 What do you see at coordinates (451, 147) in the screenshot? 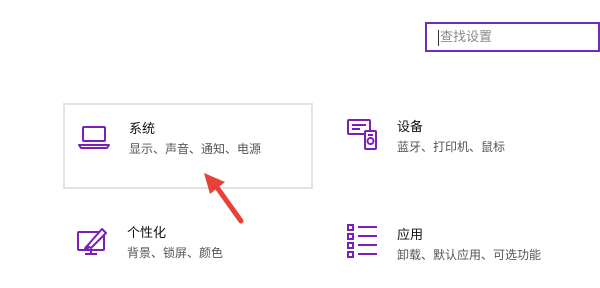
I see `tile-description: 蓝牙、打印机、鼠标` at bounding box center [451, 147].